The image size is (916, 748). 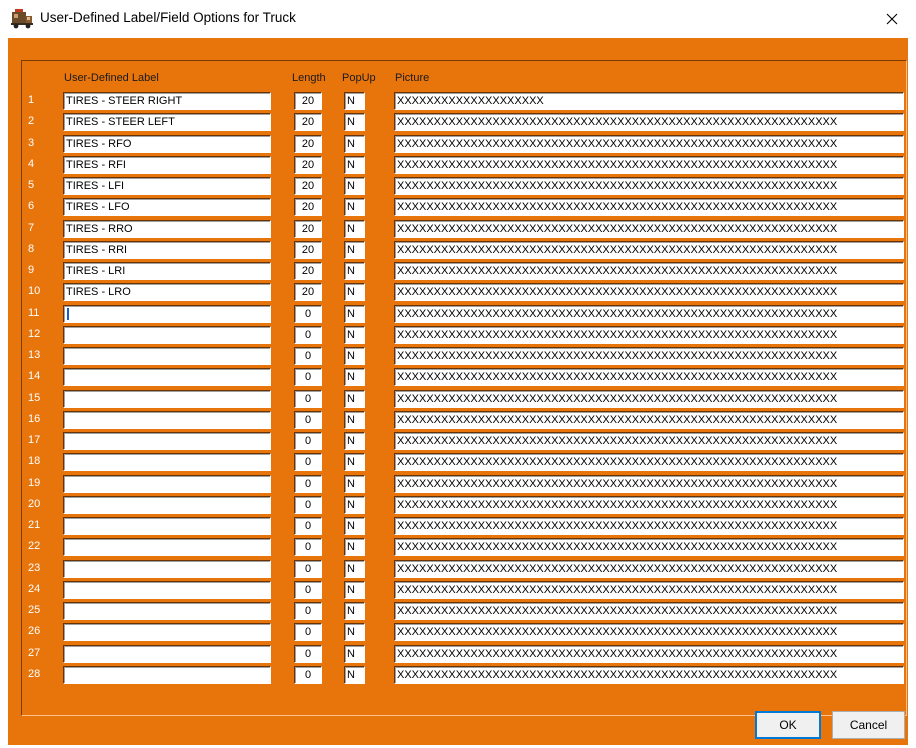 What do you see at coordinates (868, 725) in the screenshot?
I see `cancel-button: Cancel` at bounding box center [868, 725].